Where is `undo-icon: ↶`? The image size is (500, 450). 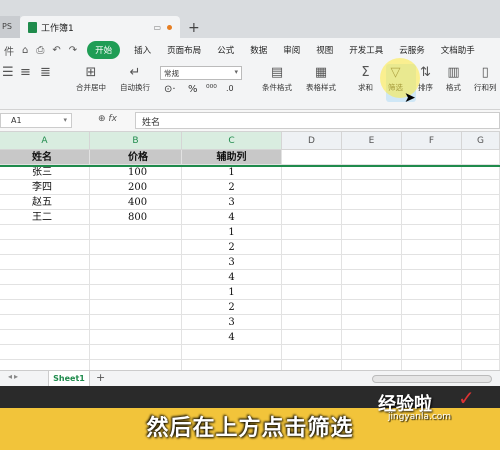
undo-icon: ↶ is located at coordinates (56, 50).